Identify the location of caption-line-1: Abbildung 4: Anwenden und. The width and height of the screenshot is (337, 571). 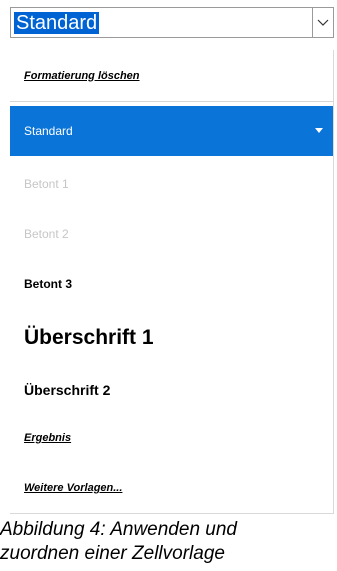
(118, 529).